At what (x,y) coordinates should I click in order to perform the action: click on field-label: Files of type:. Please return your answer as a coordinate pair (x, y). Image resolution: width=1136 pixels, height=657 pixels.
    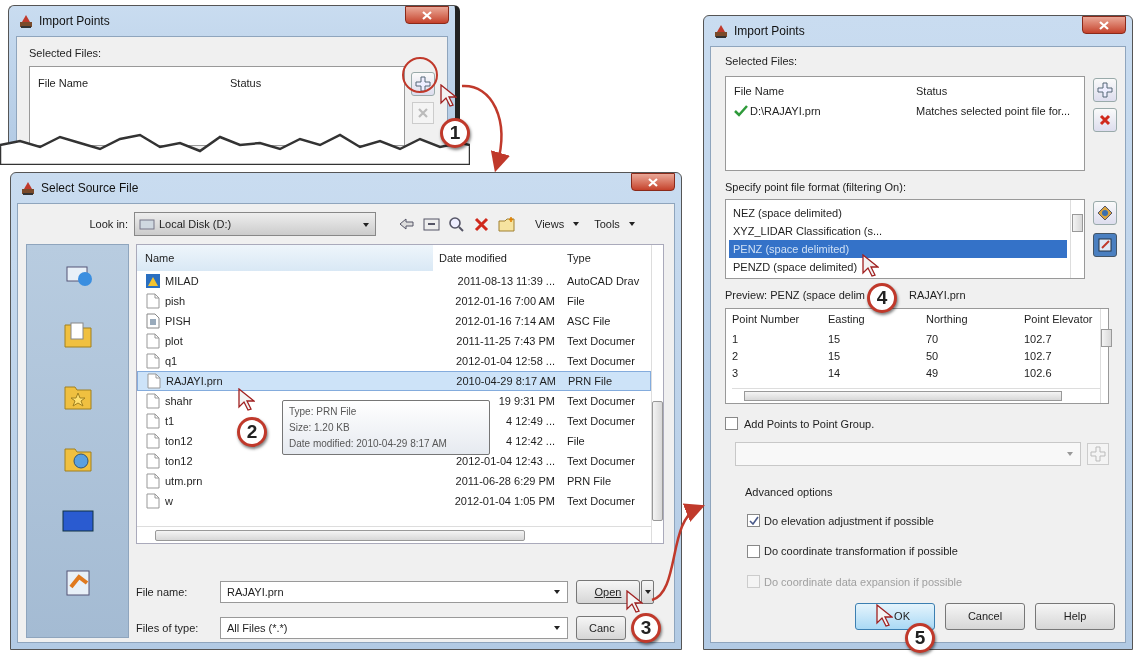
    Looking at the image, I should click on (168, 628).